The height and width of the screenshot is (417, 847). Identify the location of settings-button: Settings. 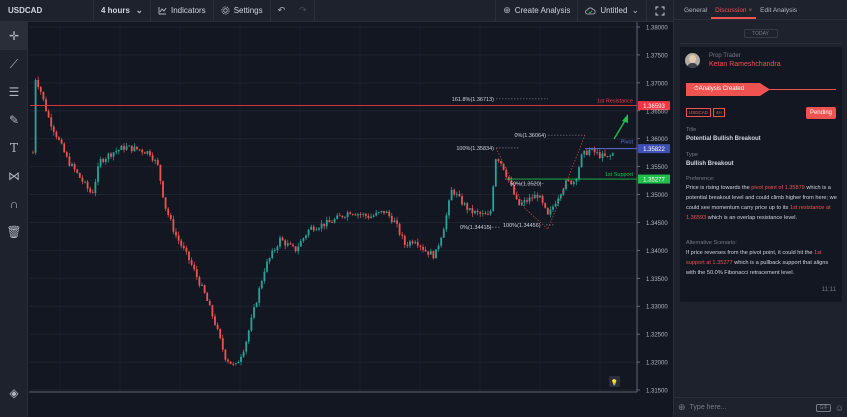
(242, 11).